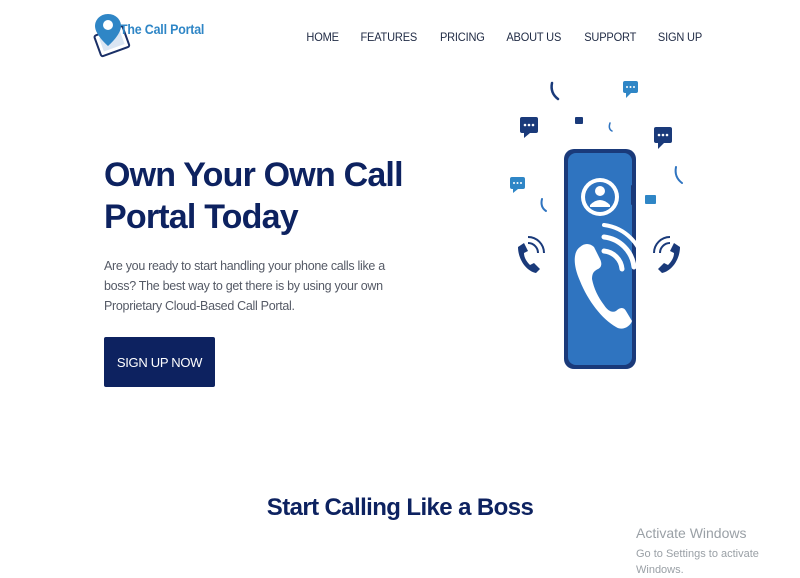  What do you see at coordinates (697, 562) in the screenshot?
I see `watermark-subtitle: Go to Settings to activate Windows.` at bounding box center [697, 562].